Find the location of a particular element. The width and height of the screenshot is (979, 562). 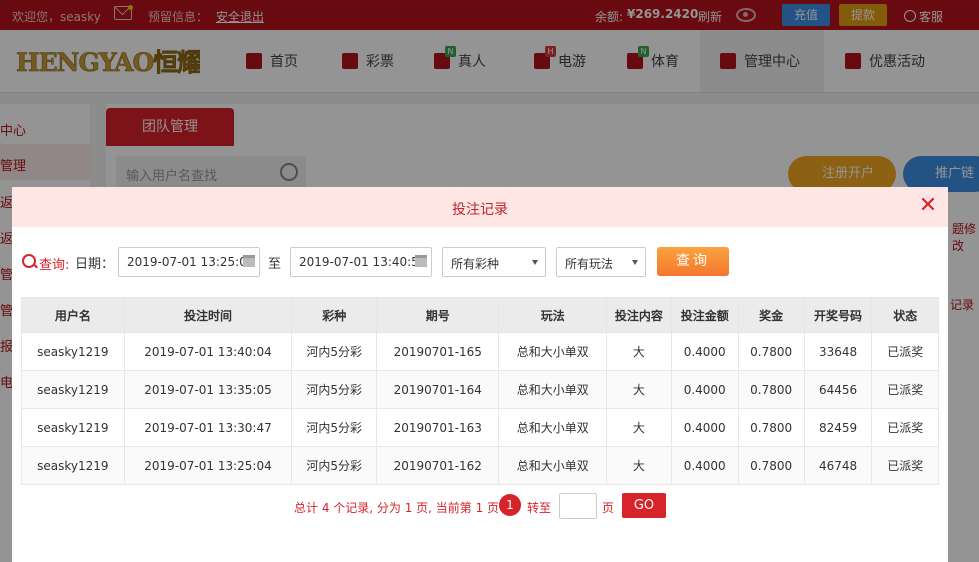

col-play: 玩法 is located at coordinates (553, 315).